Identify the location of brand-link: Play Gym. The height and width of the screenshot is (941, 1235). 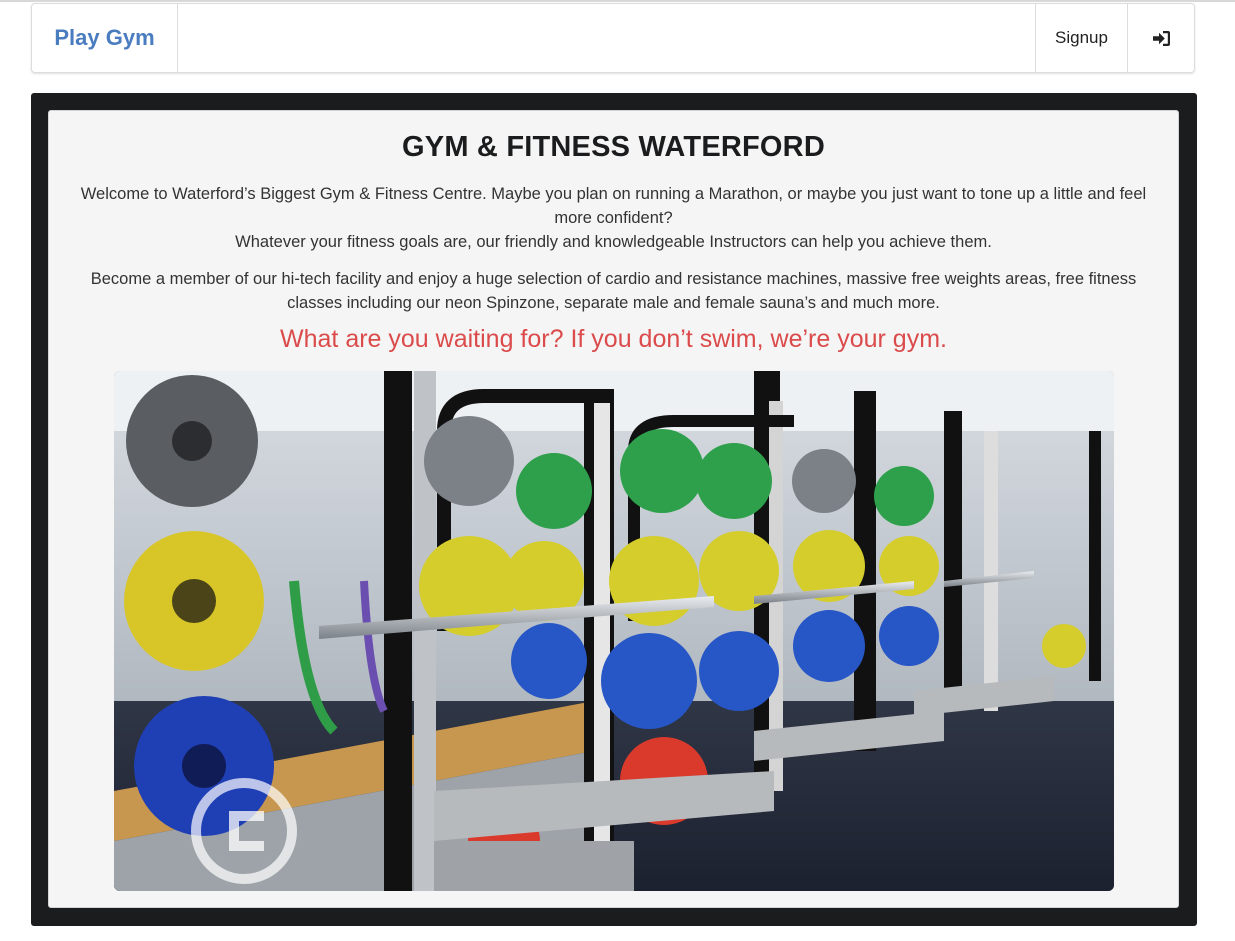
(105, 38).